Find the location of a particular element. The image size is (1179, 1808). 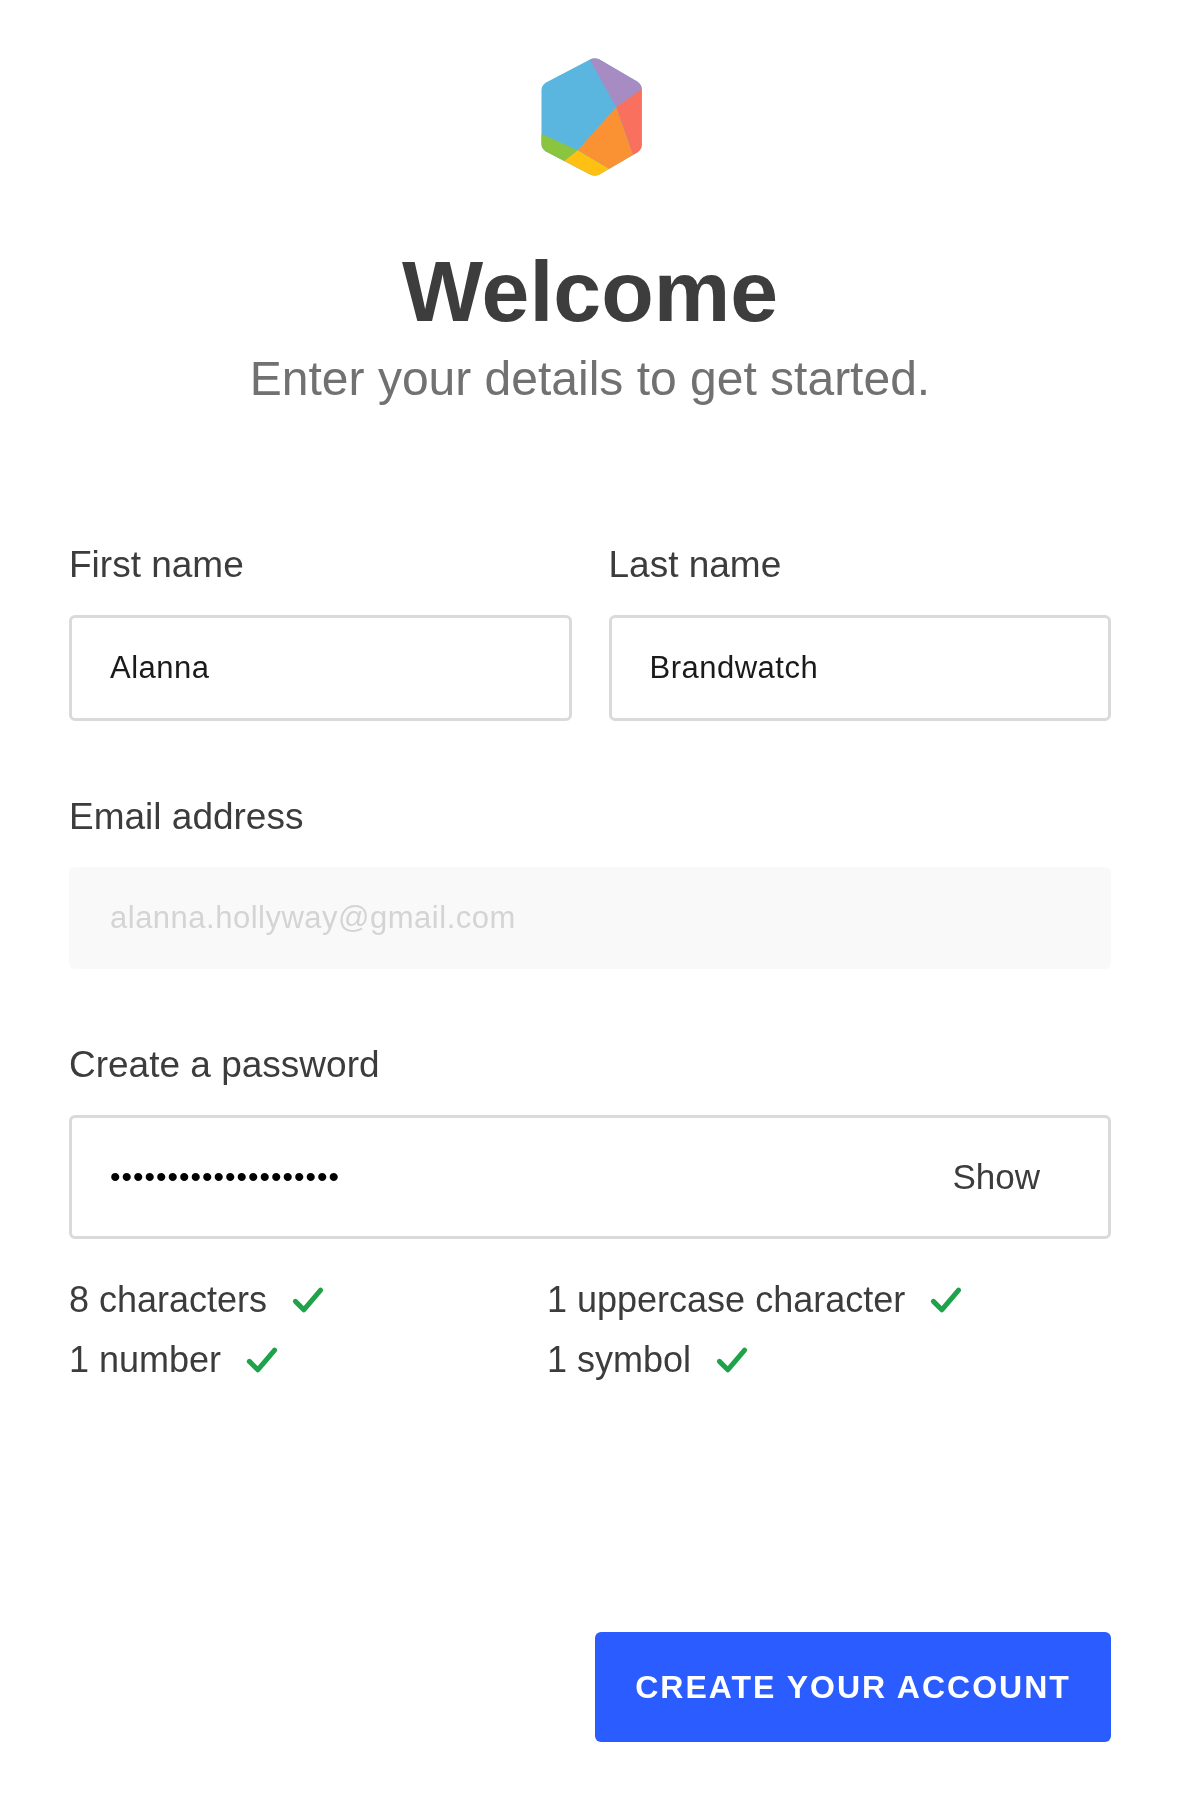

input-field: Alanna is located at coordinates (320, 668).